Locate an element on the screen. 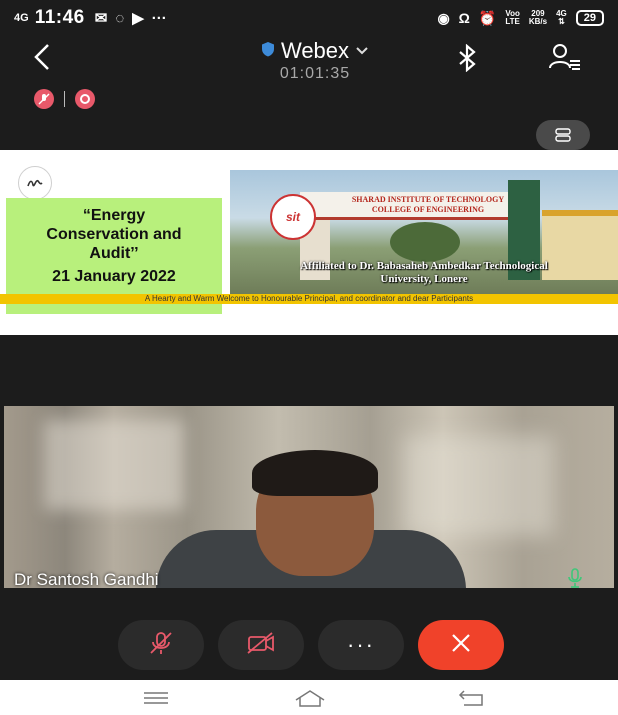  location-icon: ◉ is located at coordinates (443, 17).